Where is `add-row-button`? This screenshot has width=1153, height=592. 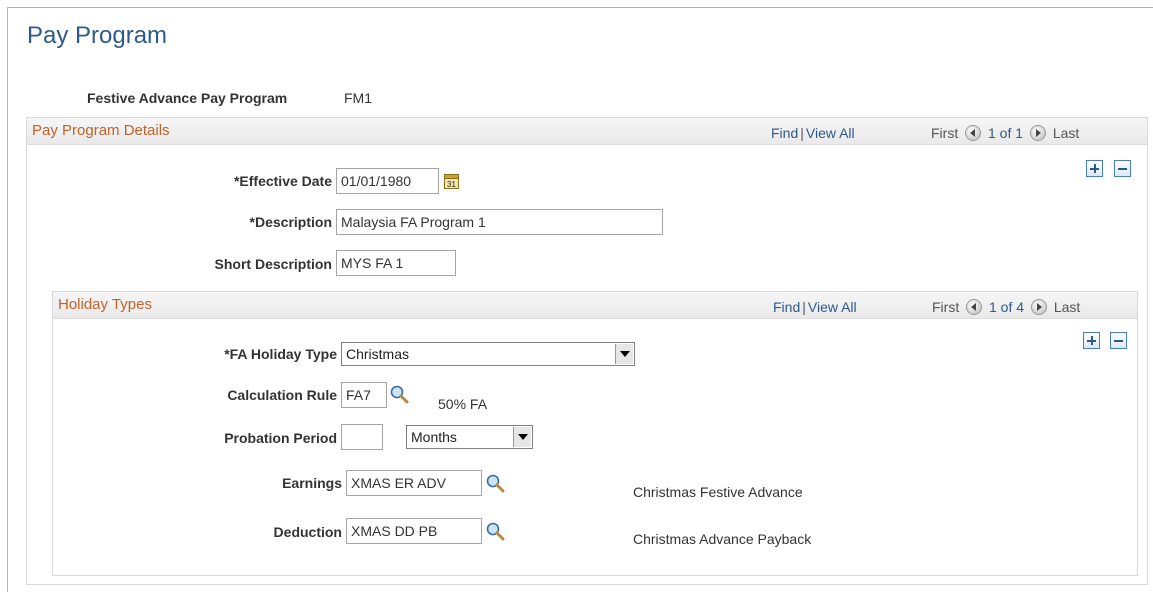
add-row-button is located at coordinates (1094, 168).